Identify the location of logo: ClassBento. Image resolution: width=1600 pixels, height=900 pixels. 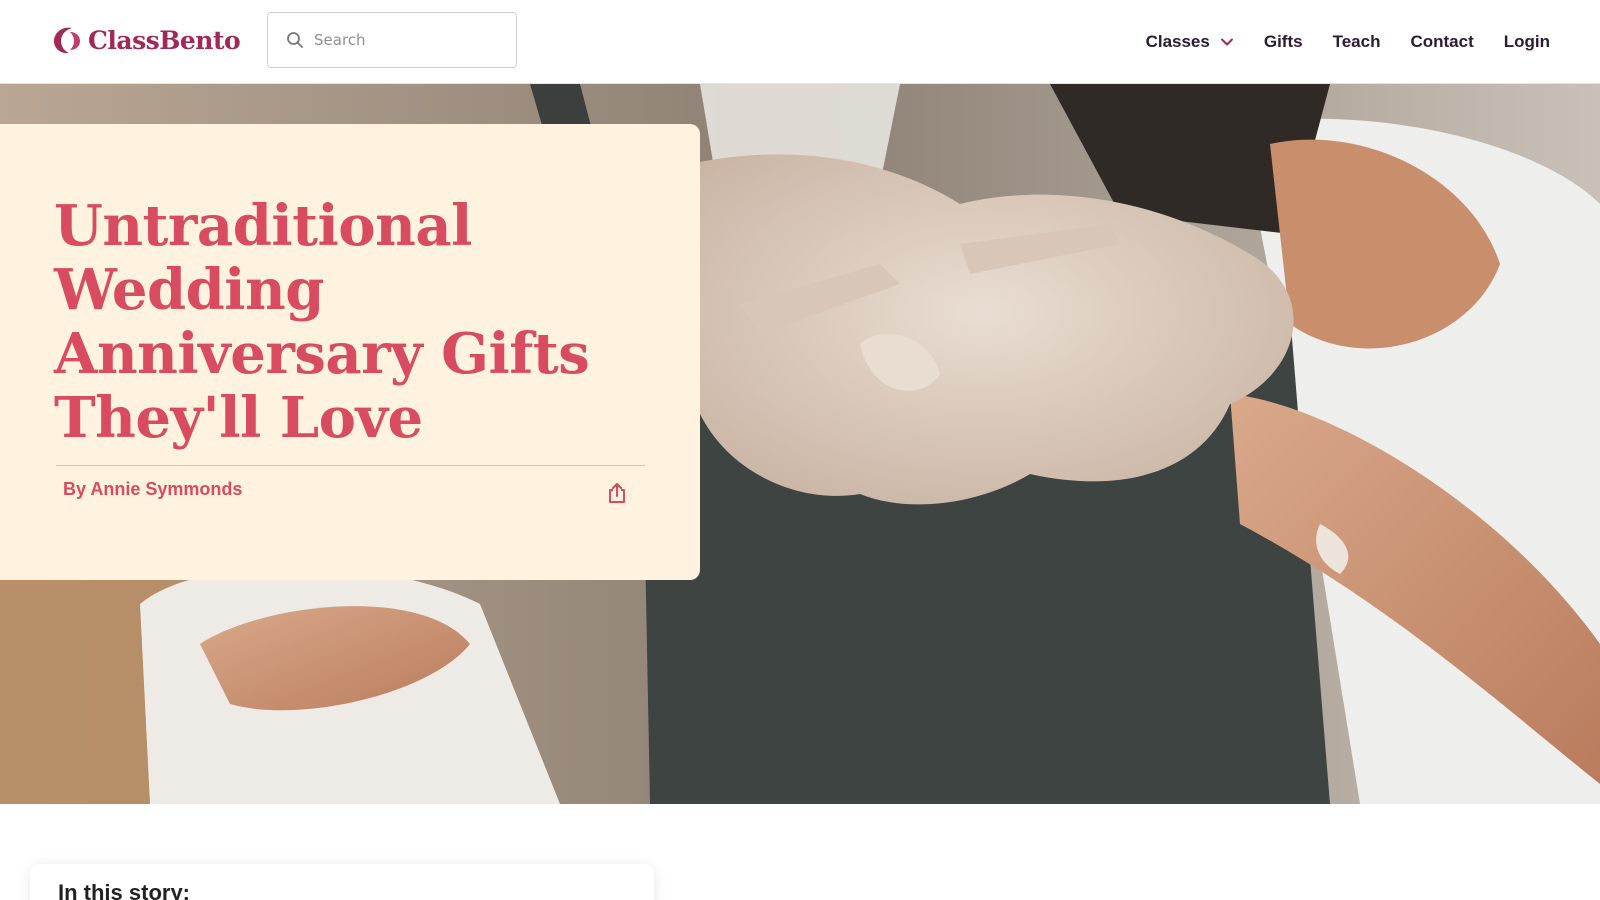
(145, 40).